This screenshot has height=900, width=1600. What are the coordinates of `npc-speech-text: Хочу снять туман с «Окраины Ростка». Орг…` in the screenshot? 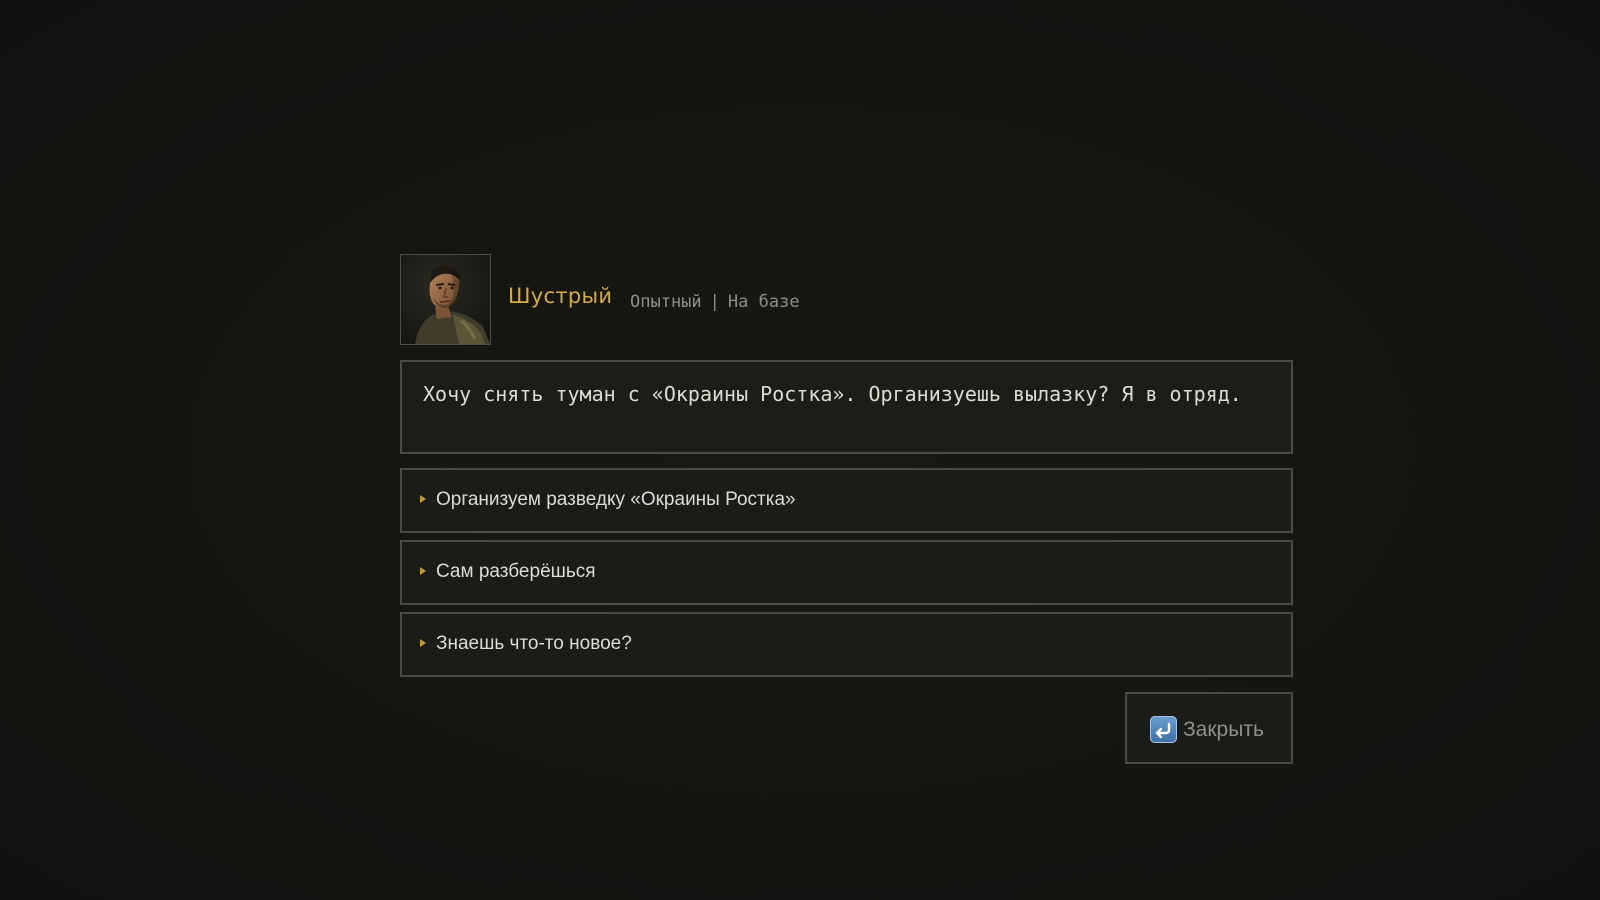 It's located at (832, 394).